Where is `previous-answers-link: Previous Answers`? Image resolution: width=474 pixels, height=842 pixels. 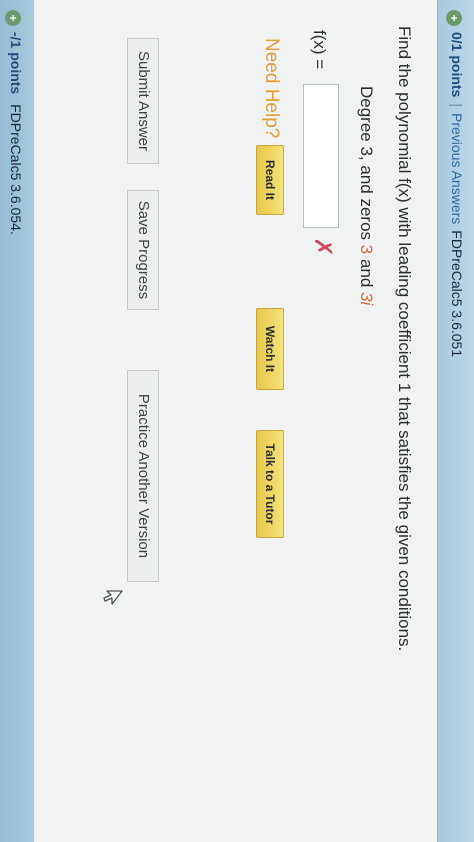 previous-answers-link: Previous Answers is located at coordinates (457, 168).